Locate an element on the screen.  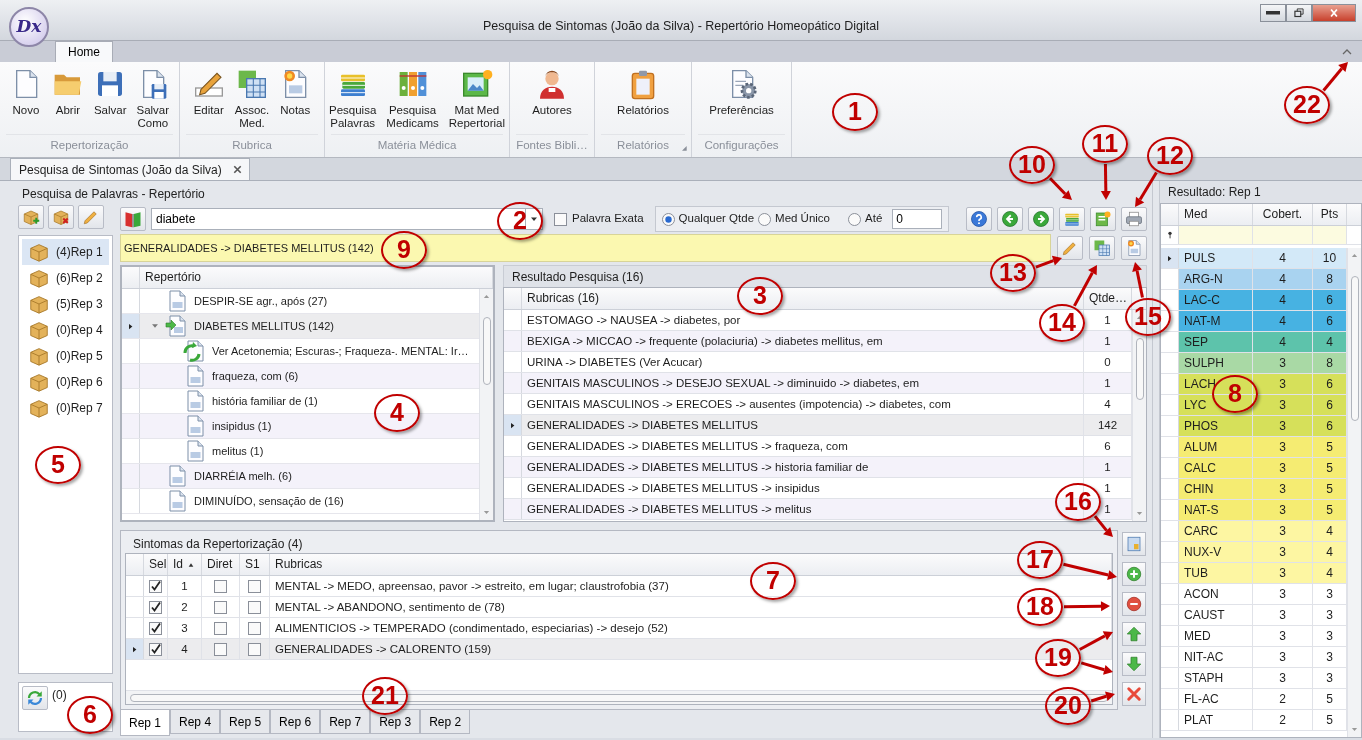
add-button is located at coordinates (1134, 574).